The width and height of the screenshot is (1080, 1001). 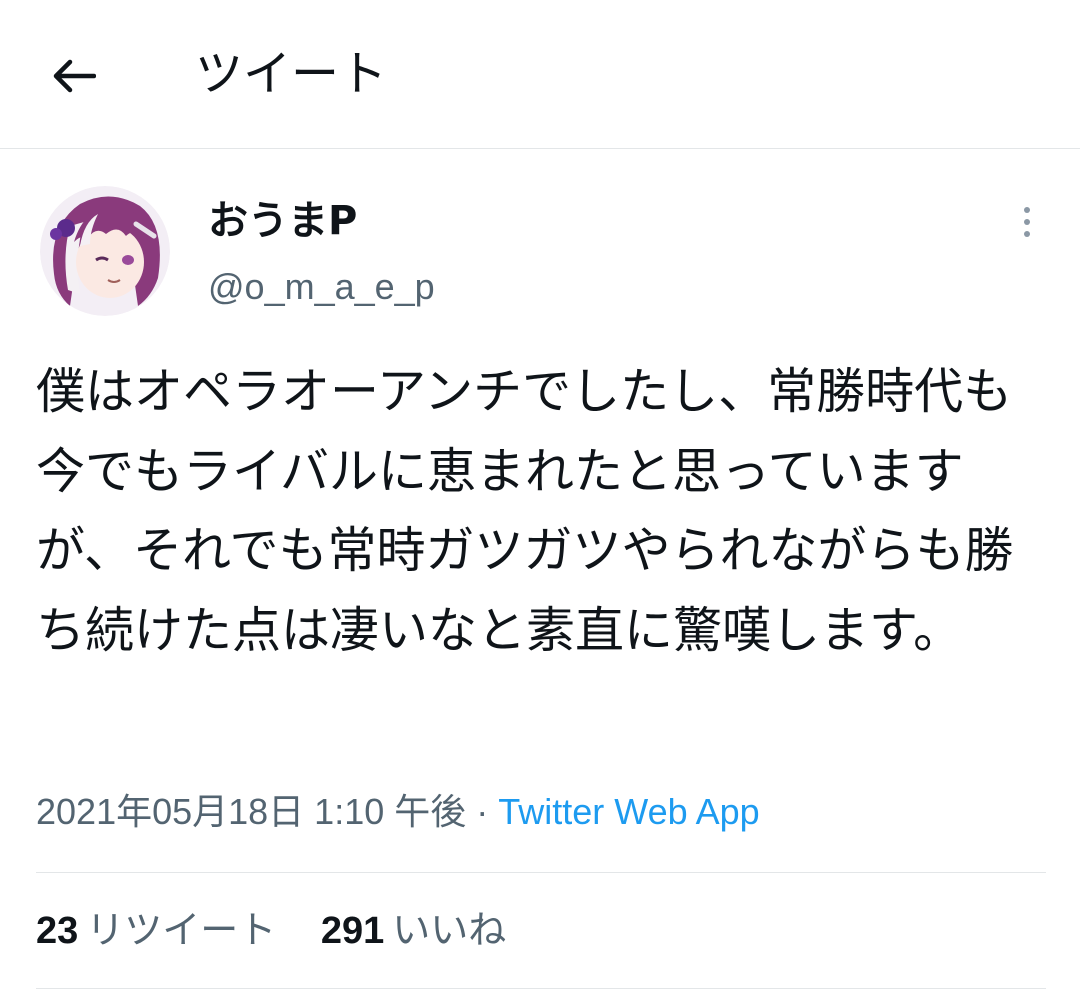 What do you see at coordinates (449, 931) in the screenshot?
I see `likes-label: いいね` at bounding box center [449, 931].